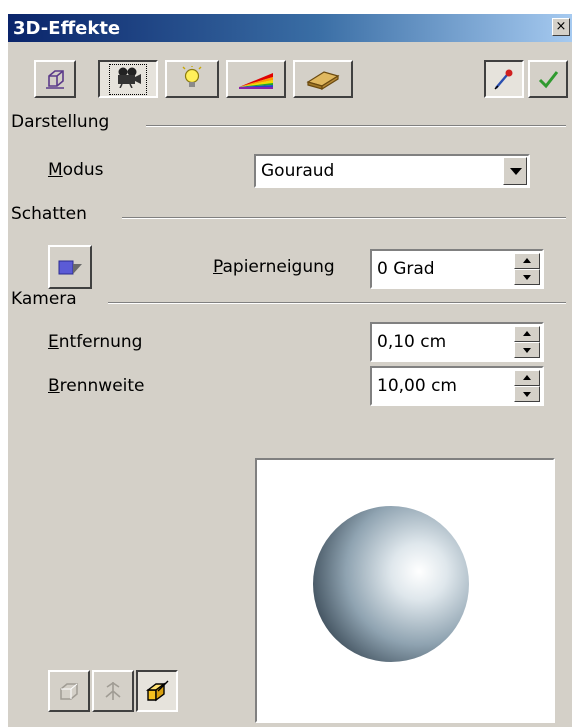 This screenshot has height=727, width=573. What do you see at coordinates (527, 261) in the screenshot?
I see `paper-tilt-increment` at bounding box center [527, 261].